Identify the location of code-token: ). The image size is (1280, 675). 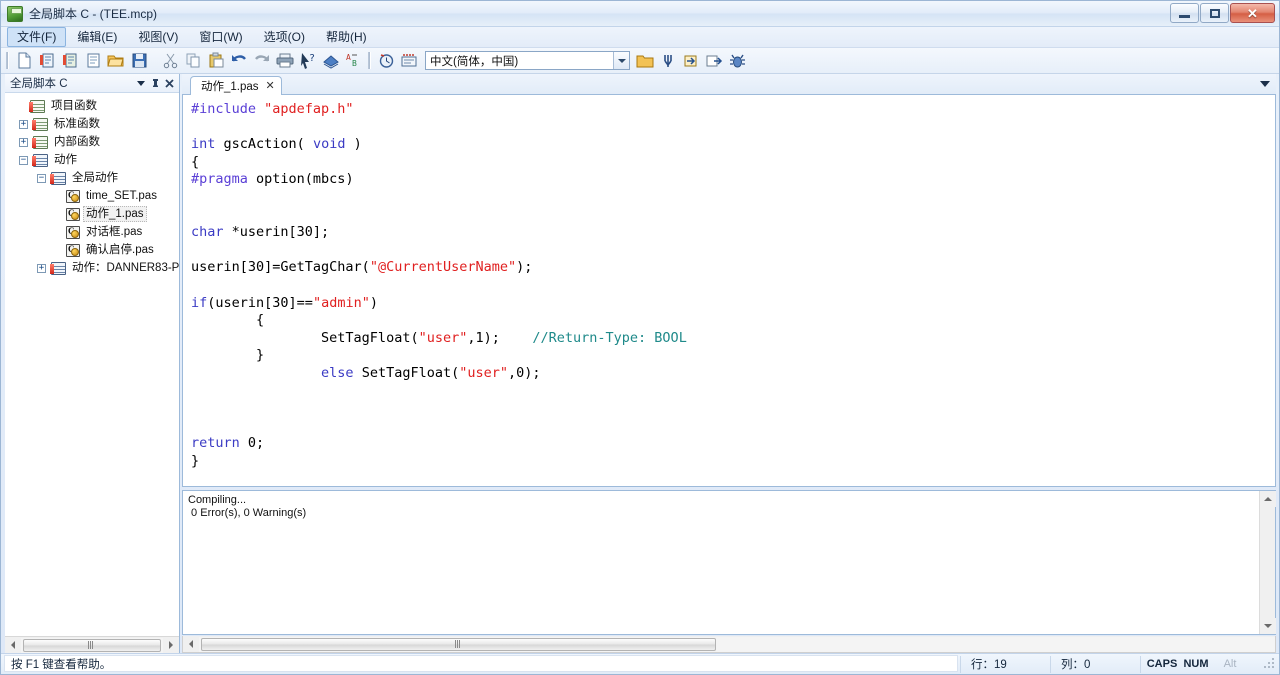
(353, 144).